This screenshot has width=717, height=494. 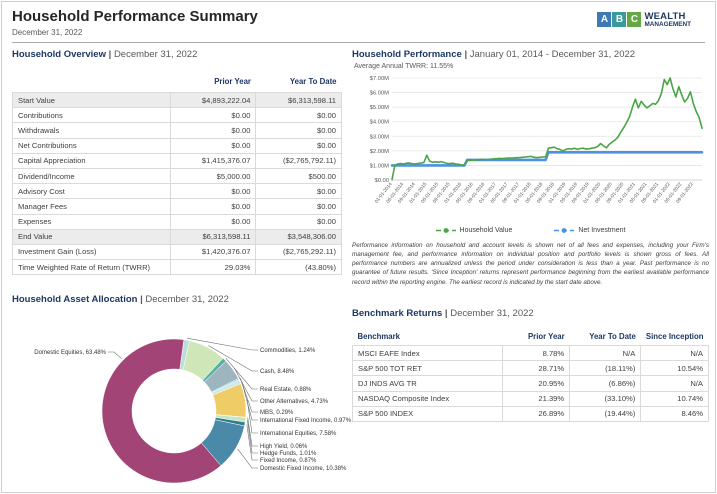 I want to click on donut-slice-label: International Fixed Income, 0.97%, so click(x=305, y=421).